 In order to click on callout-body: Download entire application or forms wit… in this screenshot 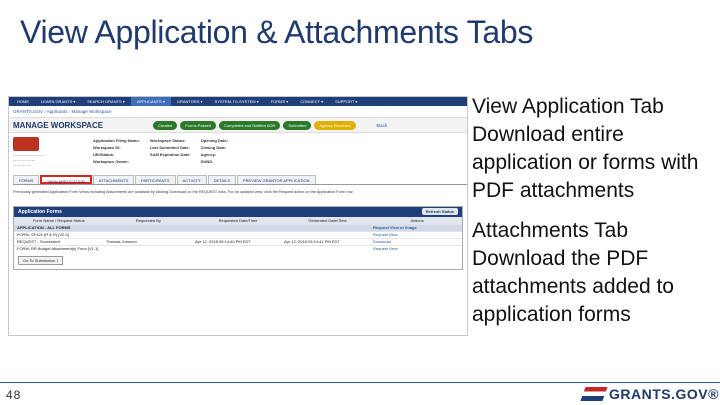, I will do `click(585, 162)`.